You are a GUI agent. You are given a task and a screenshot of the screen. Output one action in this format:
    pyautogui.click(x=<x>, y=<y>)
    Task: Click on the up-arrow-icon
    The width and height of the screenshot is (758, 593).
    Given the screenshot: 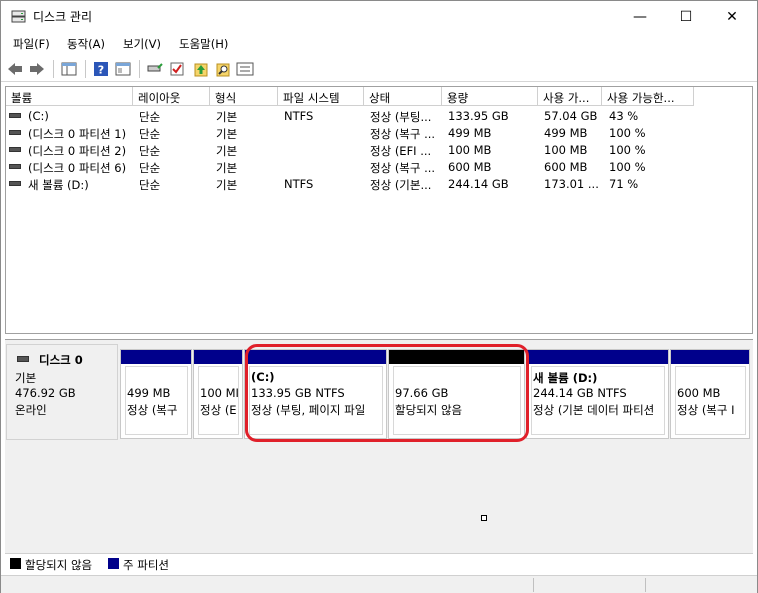 What is the action you would take?
    pyautogui.click(x=201, y=70)
    